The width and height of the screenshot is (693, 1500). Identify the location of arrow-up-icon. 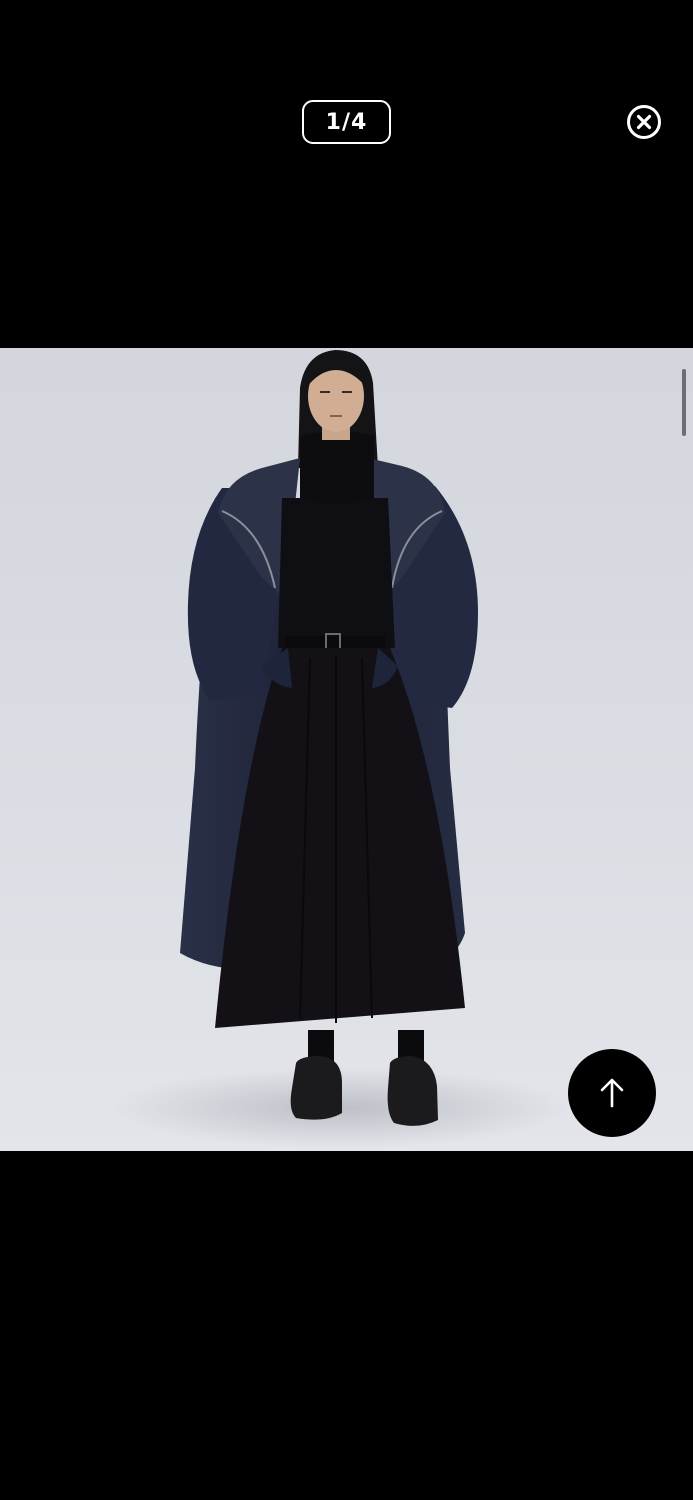
(612, 1093).